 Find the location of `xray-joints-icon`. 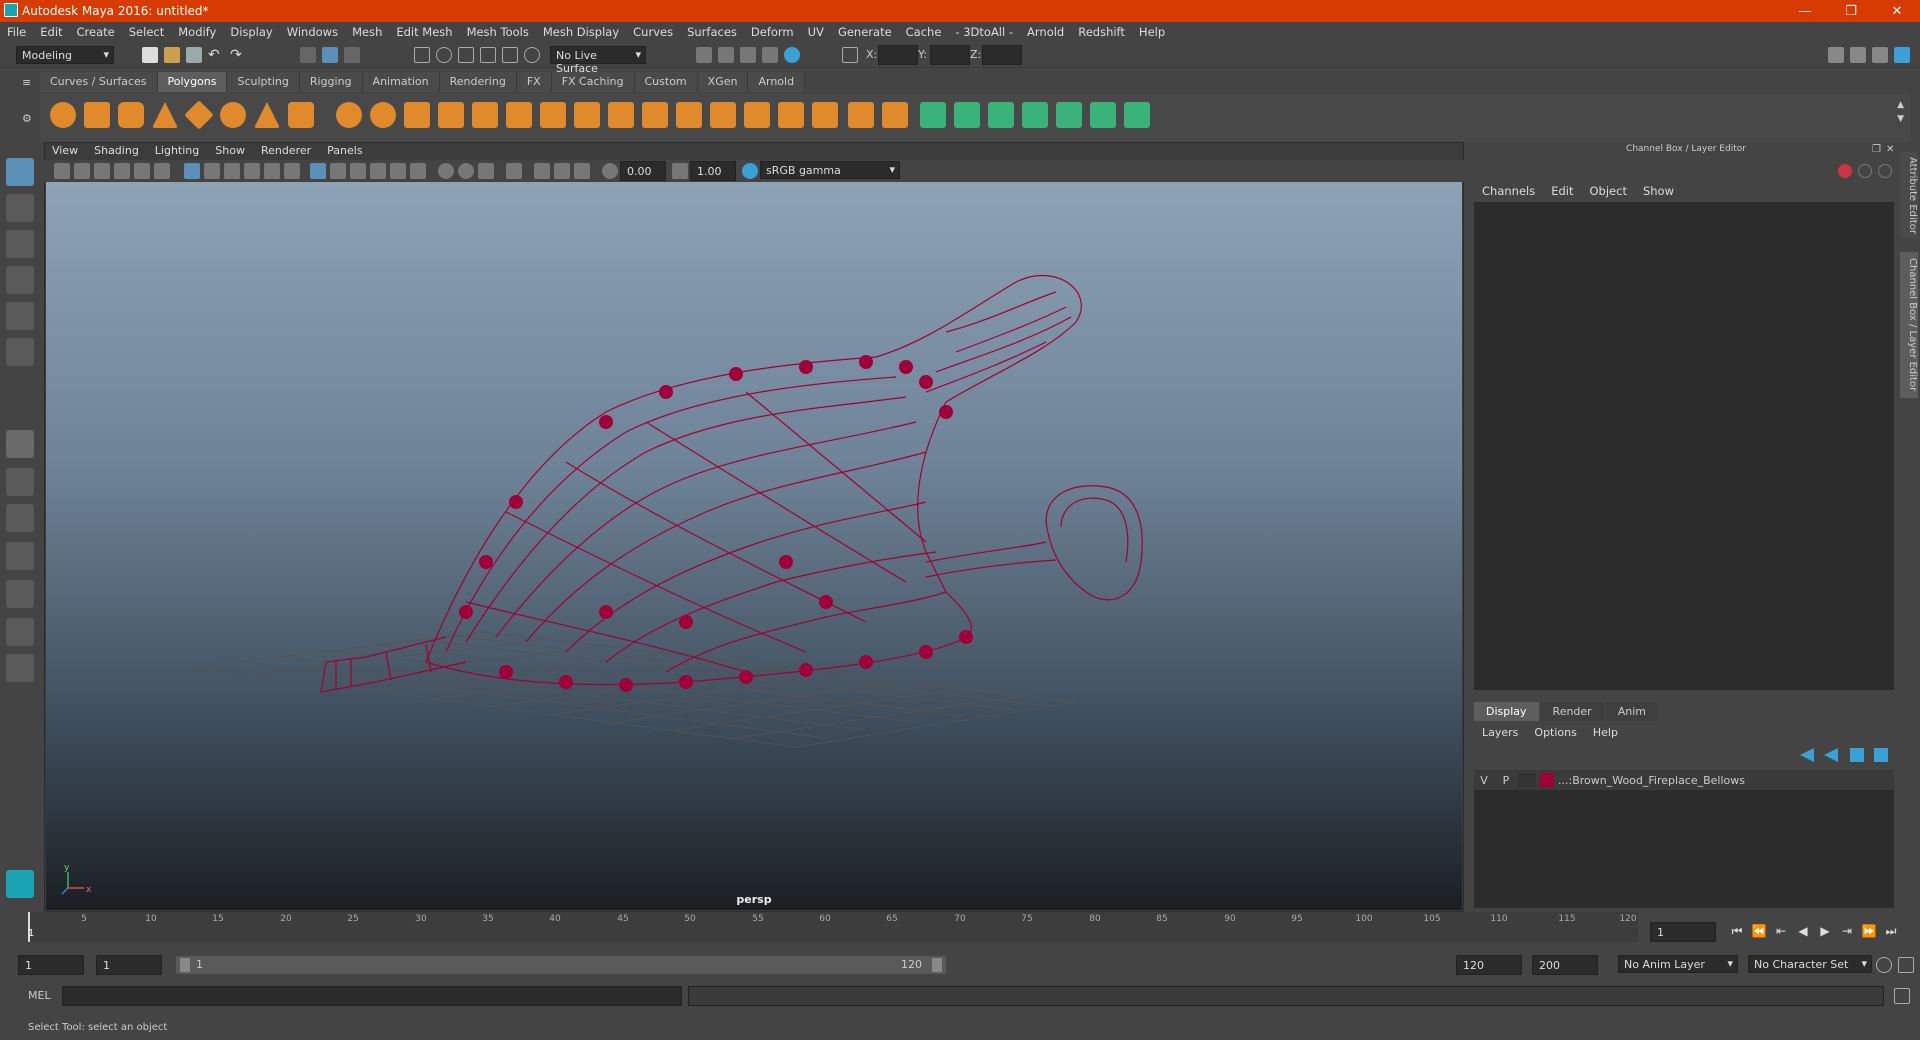

xray-joints-icon is located at coordinates (562, 171).